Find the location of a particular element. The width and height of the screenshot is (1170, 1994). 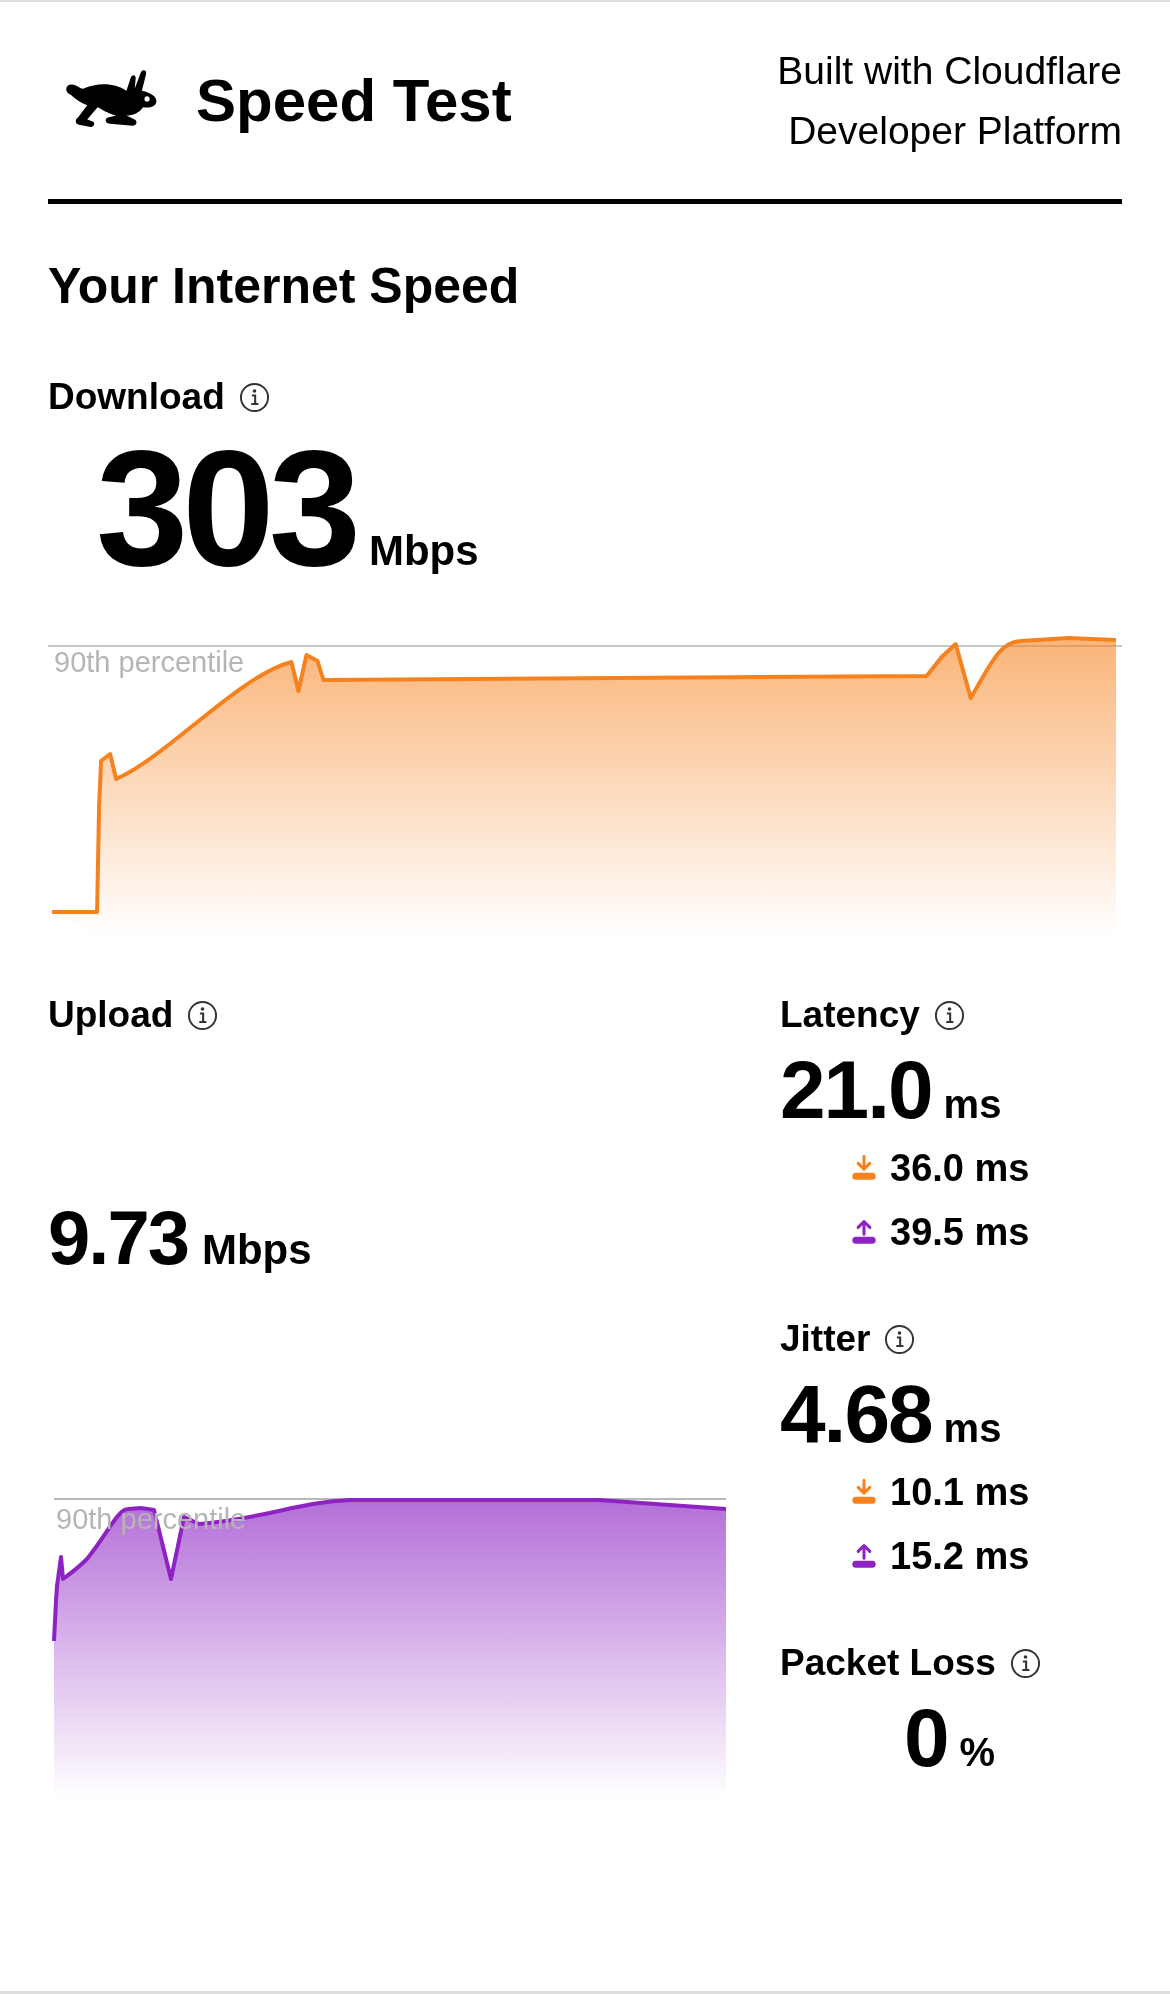

metric-value: 4.68 is located at coordinates (856, 1414).